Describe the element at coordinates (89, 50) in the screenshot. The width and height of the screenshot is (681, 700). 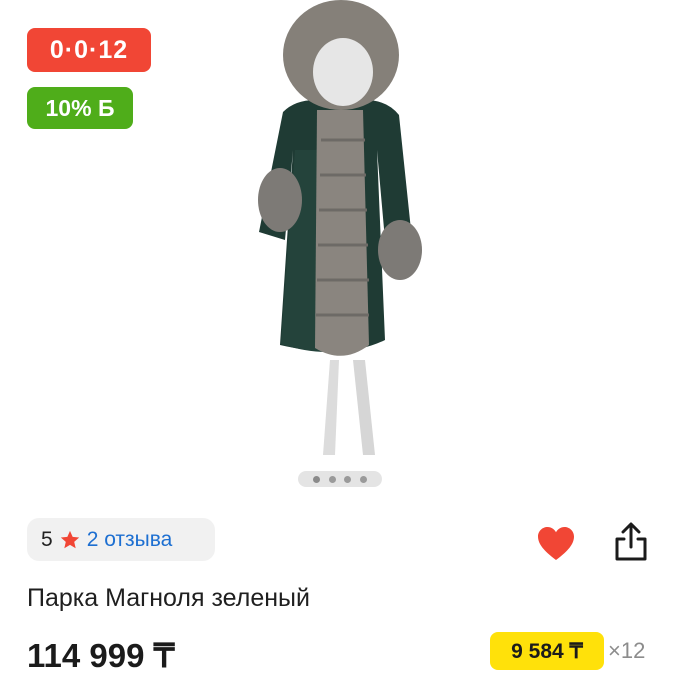
I see `installment-badge: 0·0·12` at that location.